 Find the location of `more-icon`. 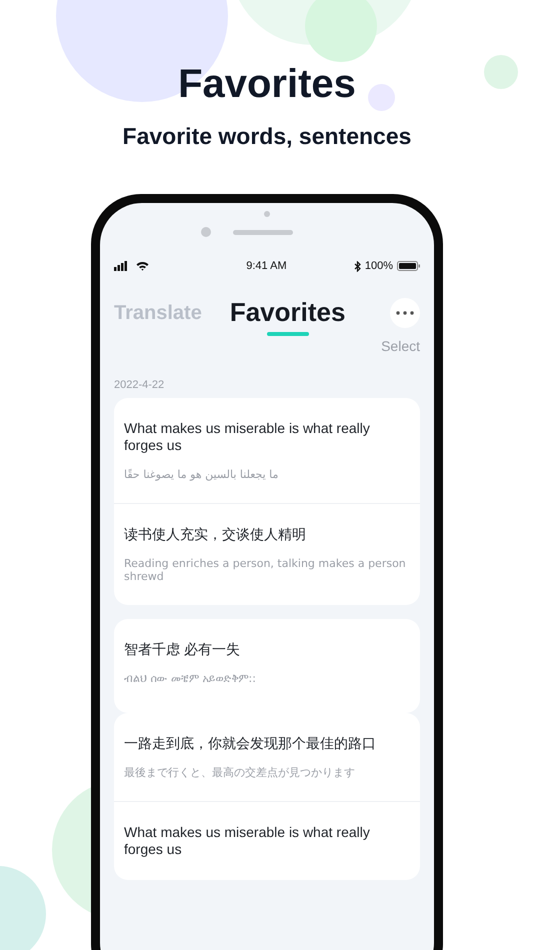

more-icon is located at coordinates (405, 313).